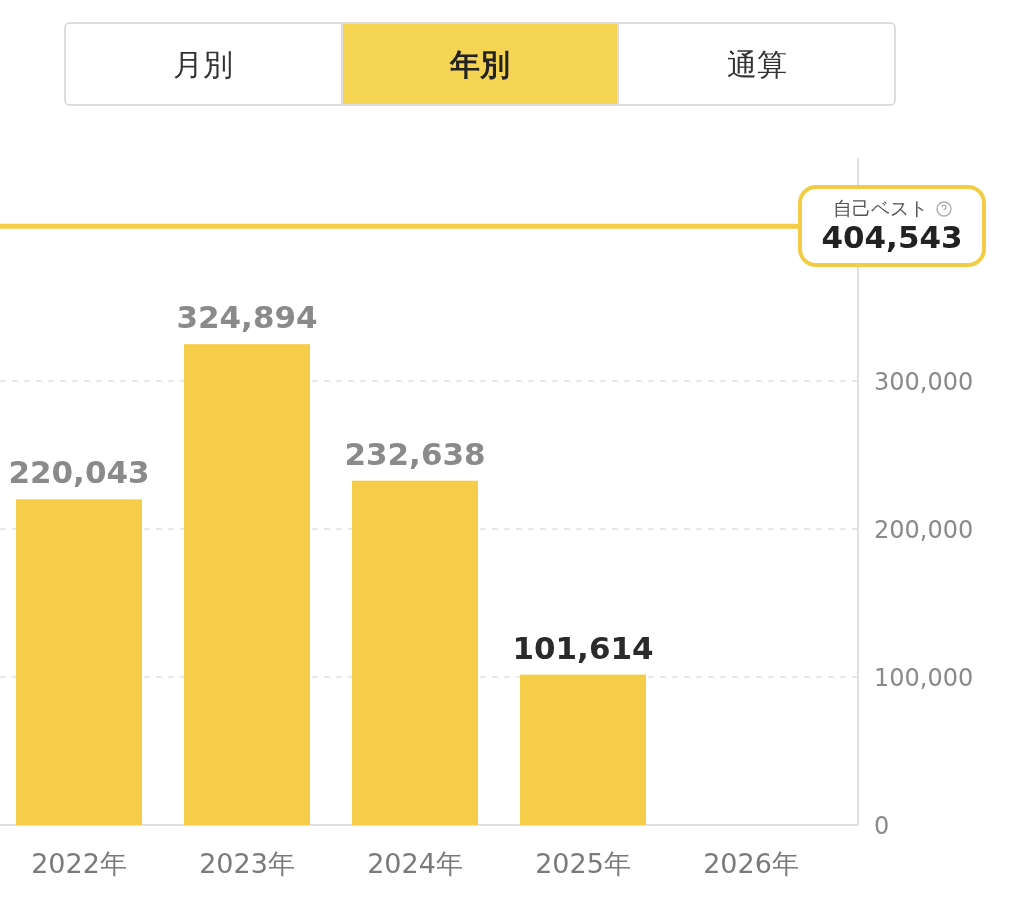 The height and width of the screenshot is (900, 1024). What do you see at coordinates (880, 209) in the screenshot?
I see `badge-label: 自己ベスト` at bounding box center [880, 209].